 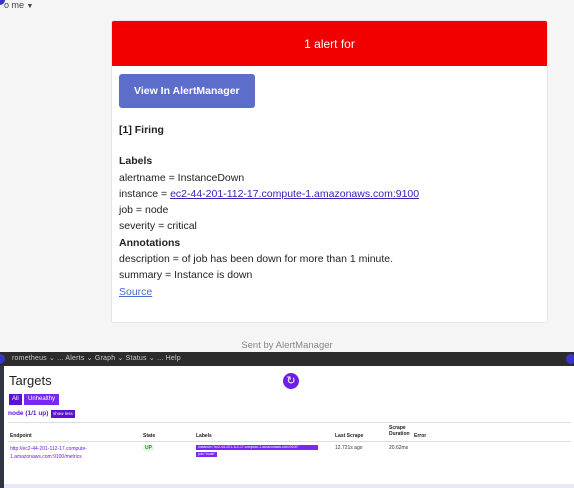 I want to click on column-header: State, so click(x=149, y=436).